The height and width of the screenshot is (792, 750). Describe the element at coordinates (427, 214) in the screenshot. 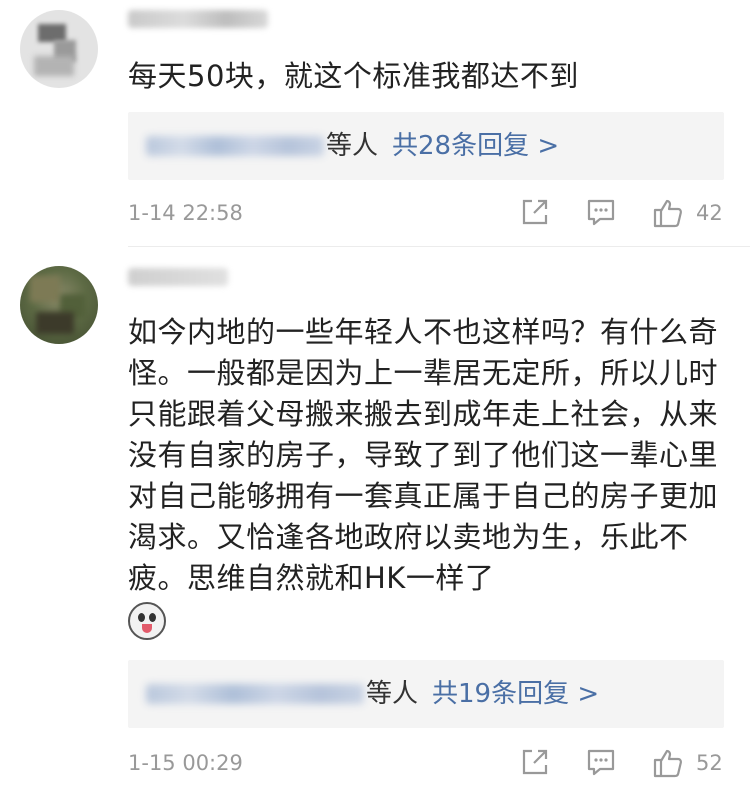

I see `comment-meta: 1-14 22:58 42` at that location.